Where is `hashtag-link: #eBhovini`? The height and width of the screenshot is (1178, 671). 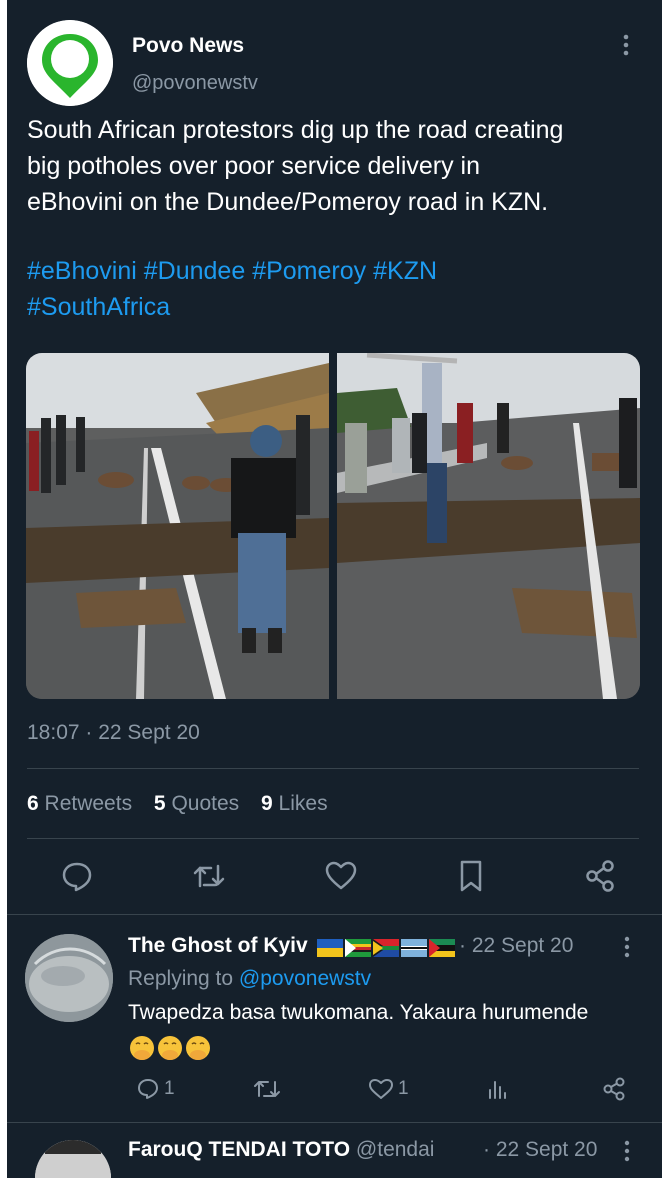
hashtag-link: #eBhovini is located at coordinates (82, 271).